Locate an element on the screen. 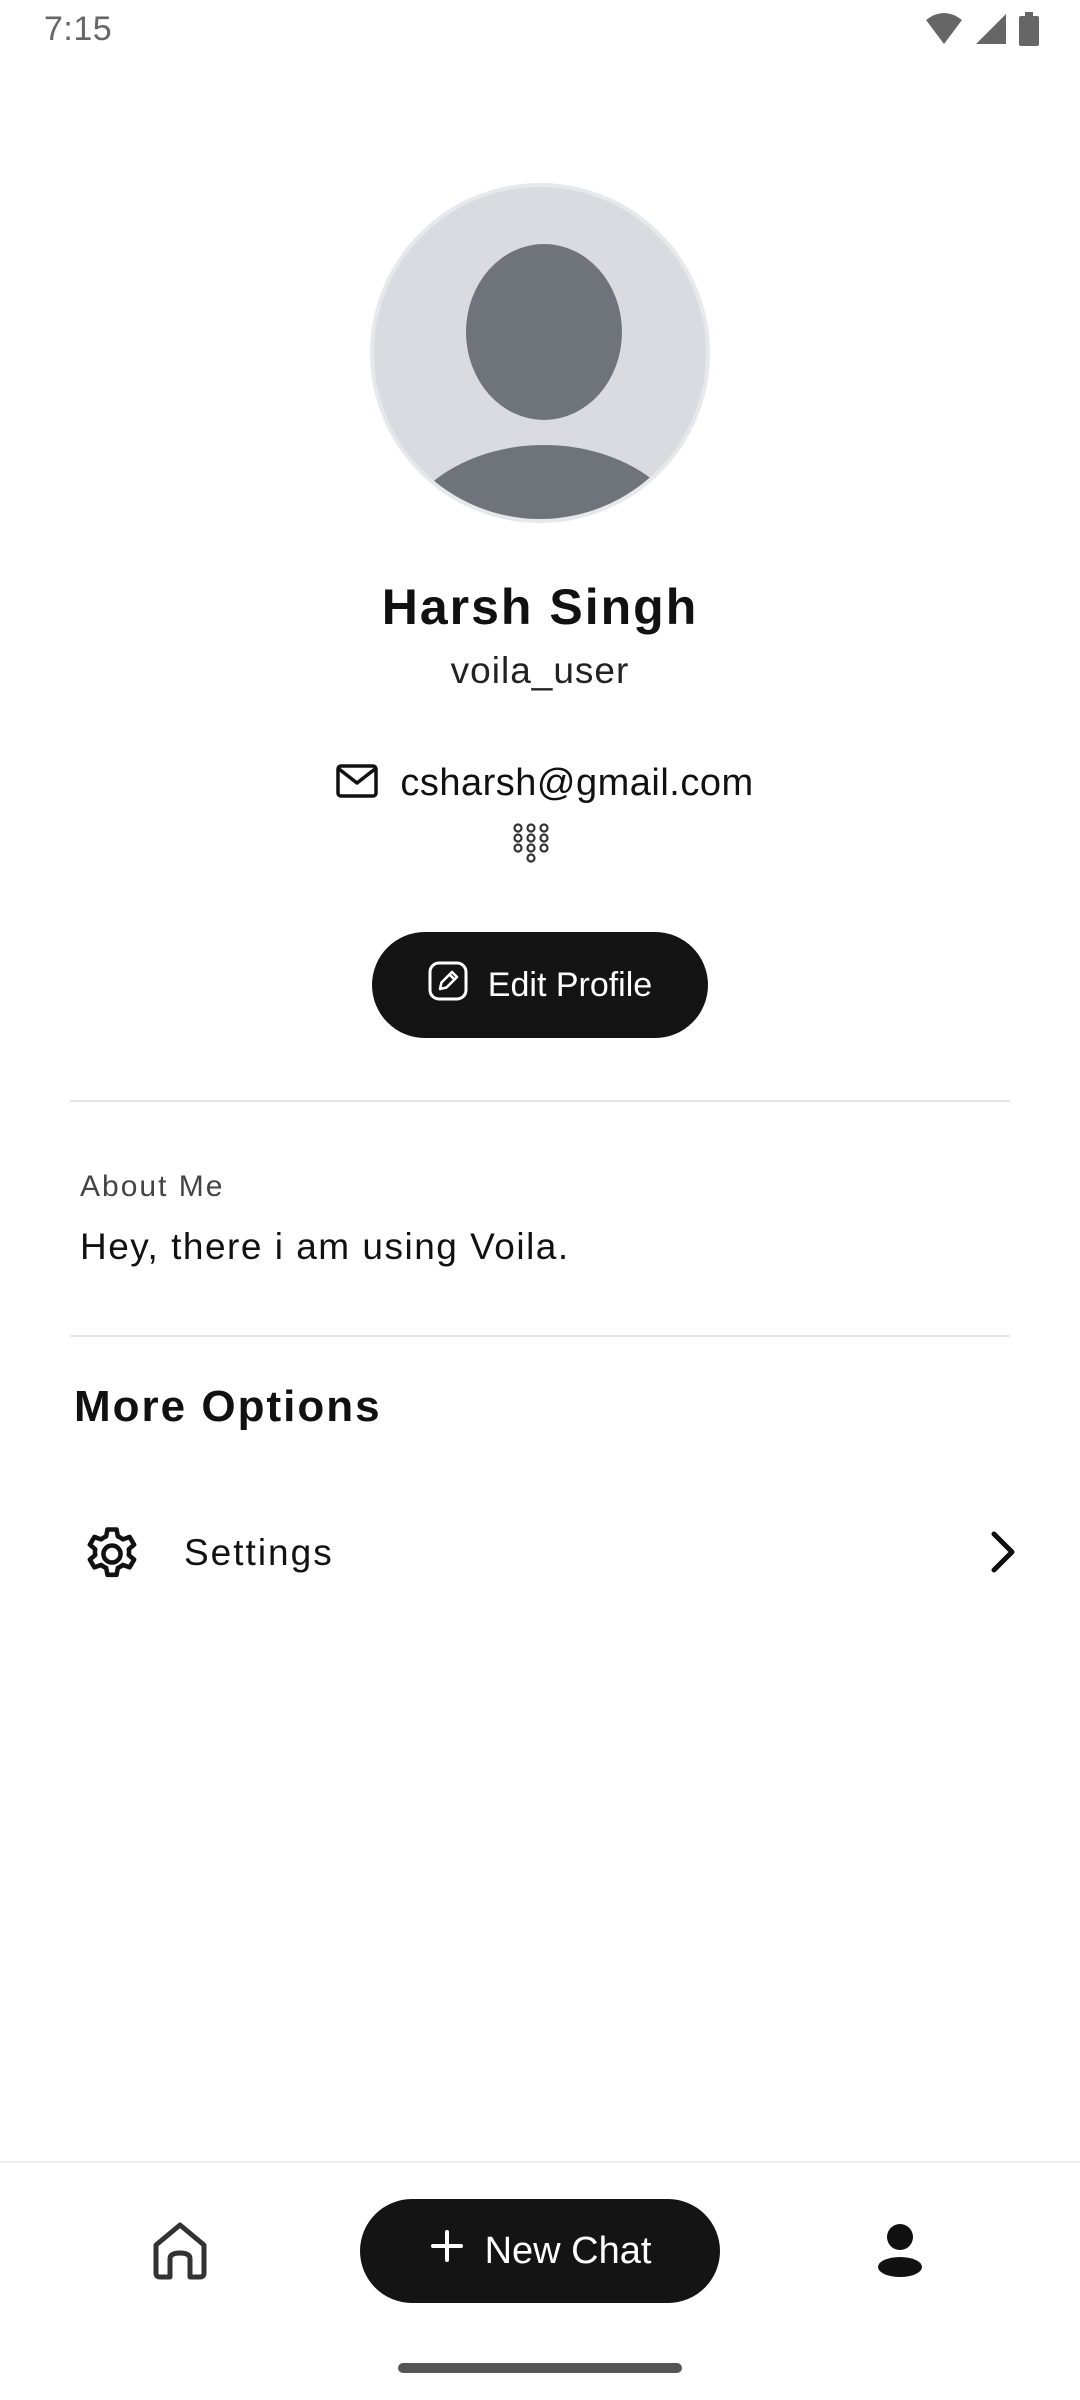 The height and width of the screenshot is (2400, 1080). bottom-nav-divider is located at coordinates (540, 2162).